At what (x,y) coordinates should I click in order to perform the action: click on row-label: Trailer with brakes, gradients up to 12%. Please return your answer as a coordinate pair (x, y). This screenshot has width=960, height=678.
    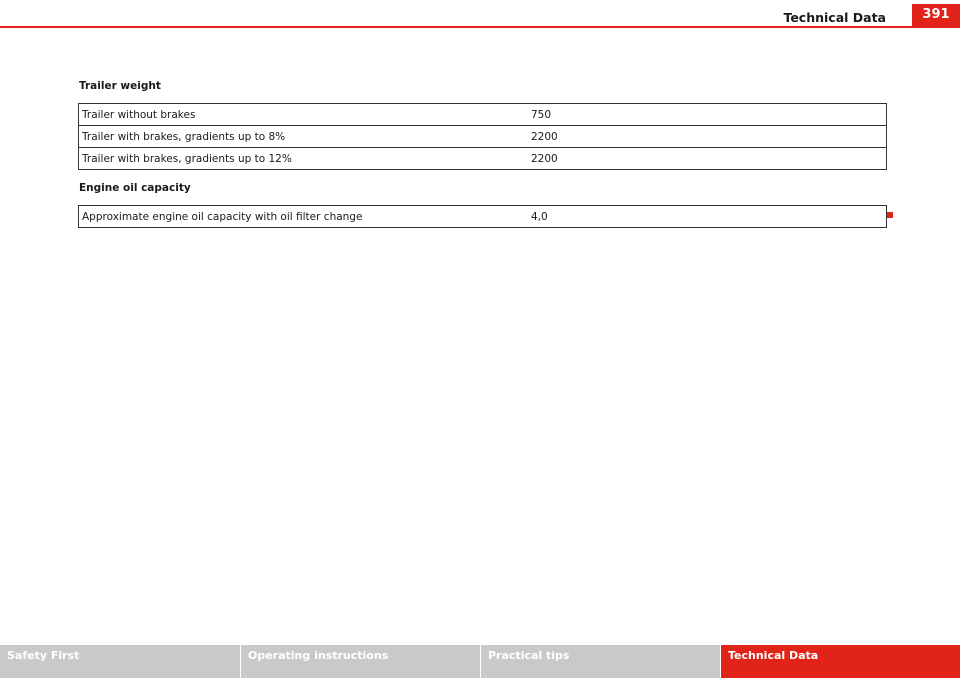
    Looking at the image, I should click on (302, 158).